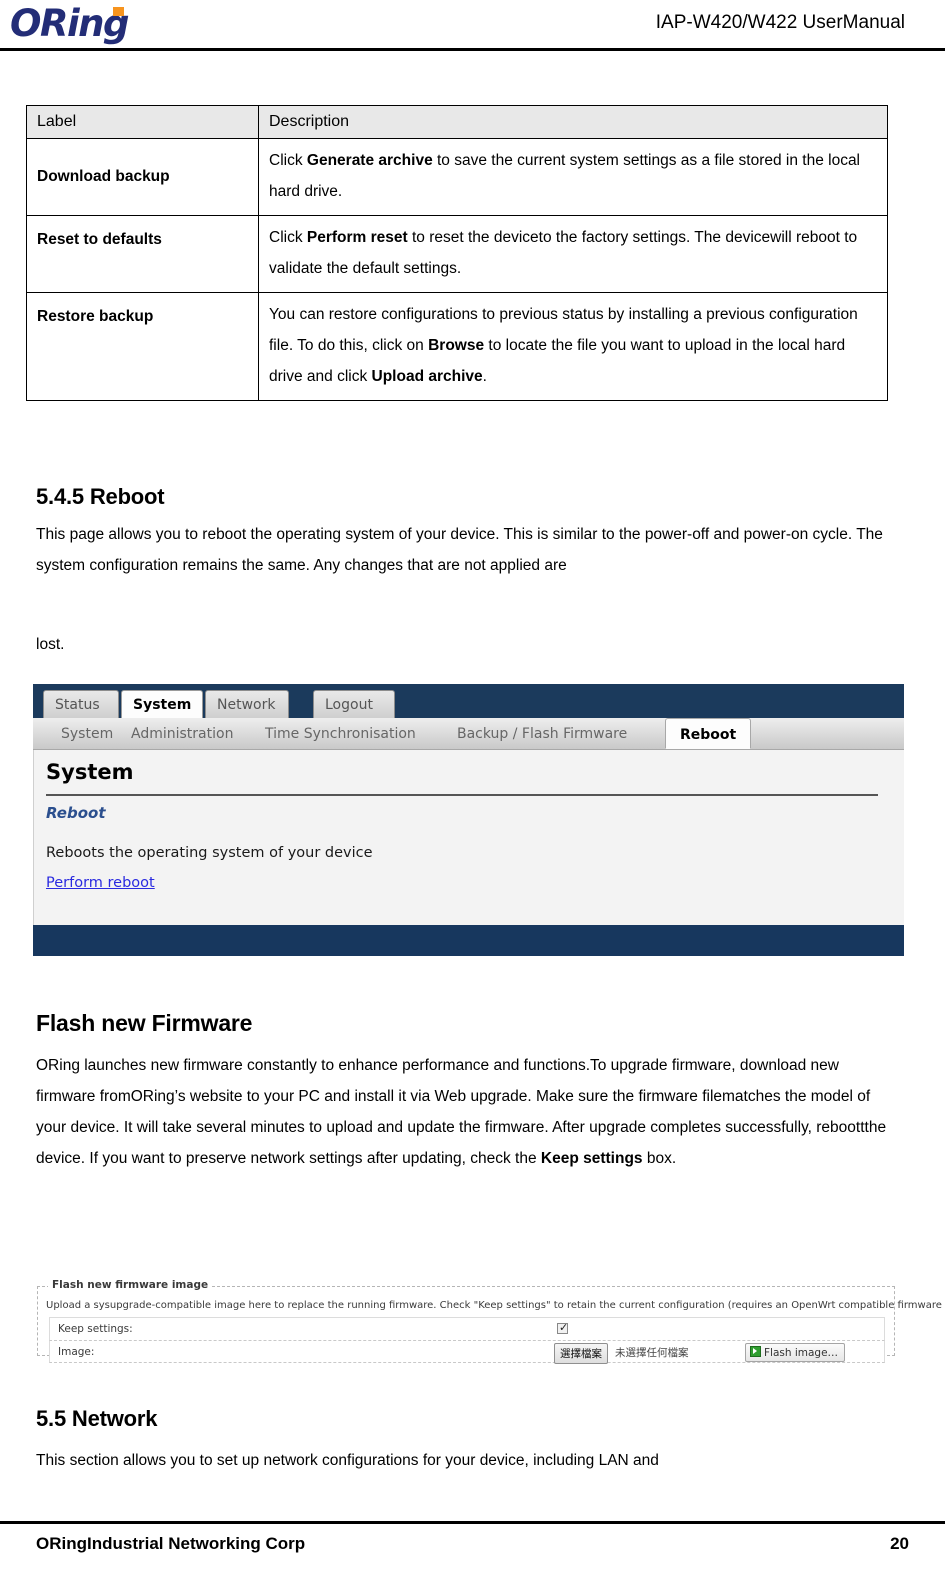 This screenshot has height=1571, width=945. I want to click on header-divider, so click(472, 49).